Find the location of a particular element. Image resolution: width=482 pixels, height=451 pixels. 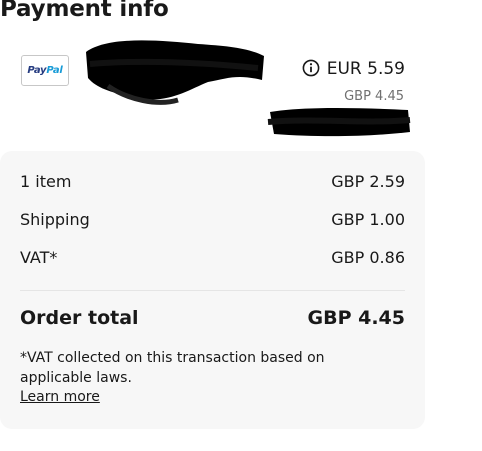

learn-more-link: Learn more is located at coordinates (60, 397).